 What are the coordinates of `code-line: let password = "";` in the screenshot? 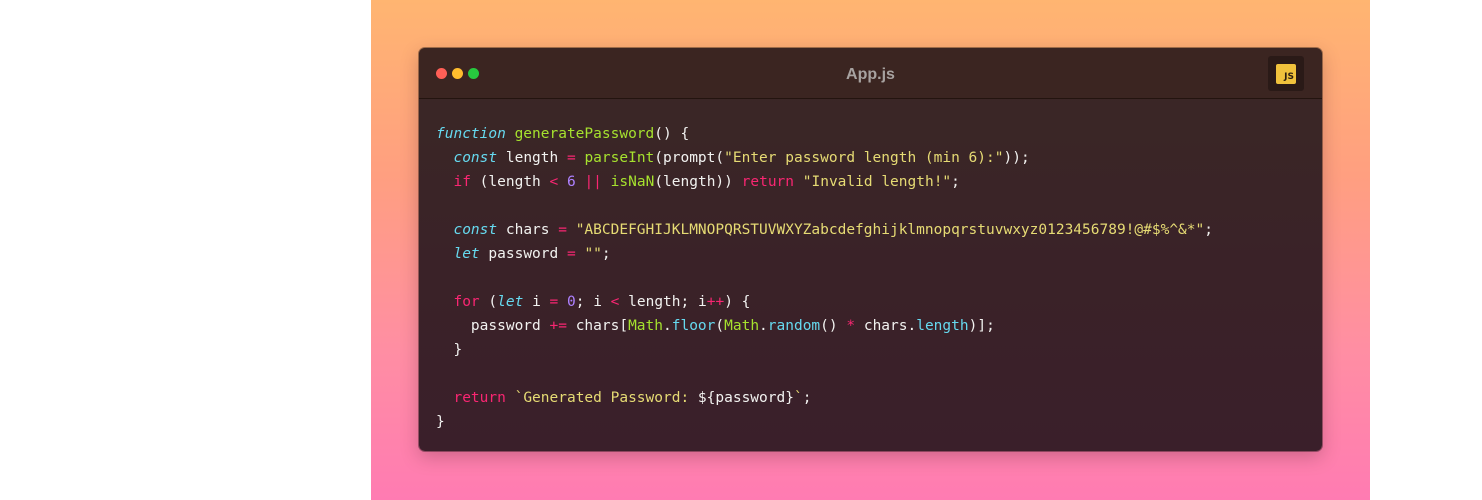 It's located at (824, 254).